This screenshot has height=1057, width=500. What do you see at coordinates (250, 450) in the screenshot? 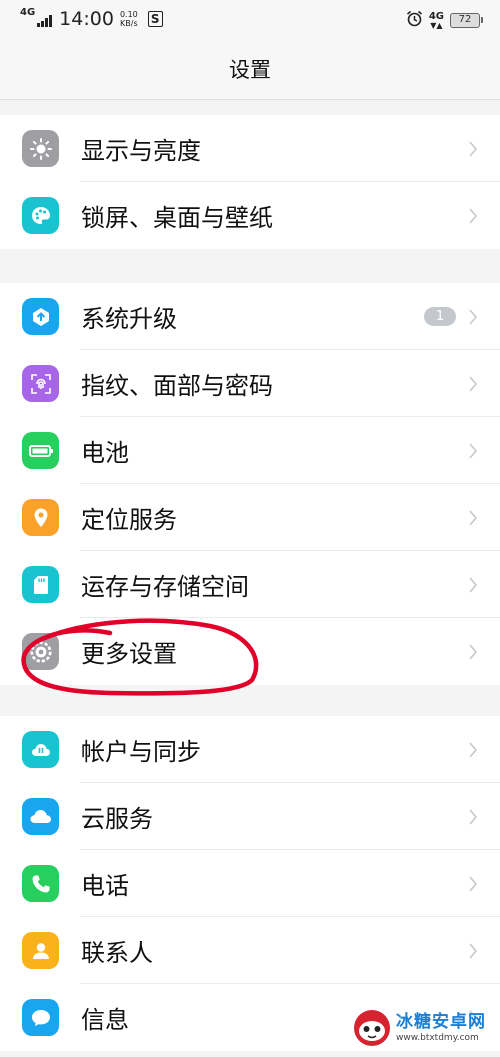
I see `settings-item-battery: 电池` at bounding box center [250, 450].